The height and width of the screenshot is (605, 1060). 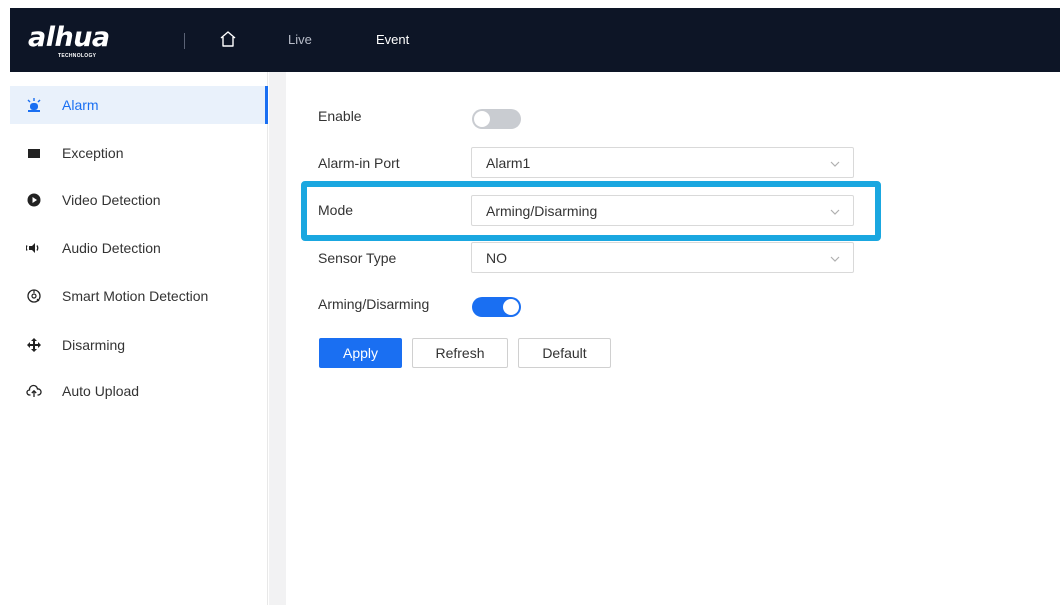 What do you see at coordinates (77, 56) in the screenshot?
I see `logo-tagline: TECHNOLOGY` at bounding box center [77, 56].